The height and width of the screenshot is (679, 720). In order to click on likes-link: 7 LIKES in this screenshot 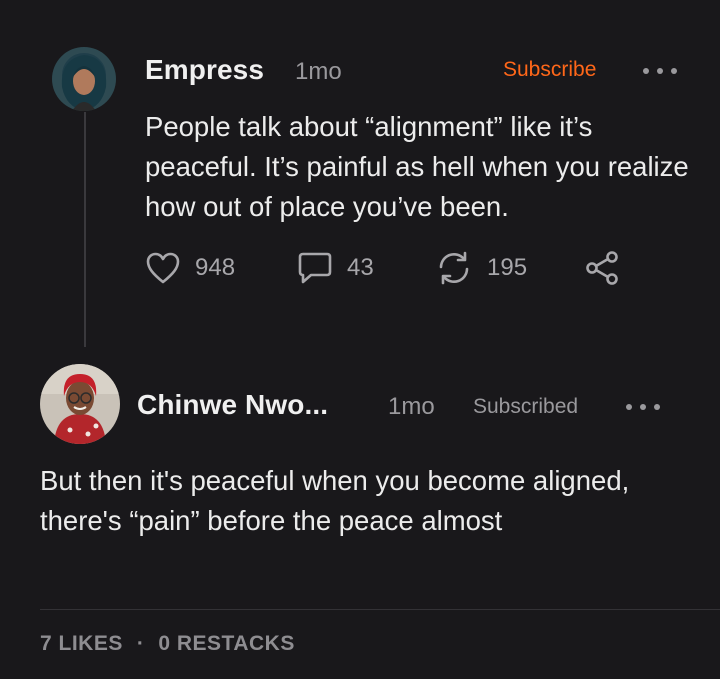, I will do `click(81, 644)`.